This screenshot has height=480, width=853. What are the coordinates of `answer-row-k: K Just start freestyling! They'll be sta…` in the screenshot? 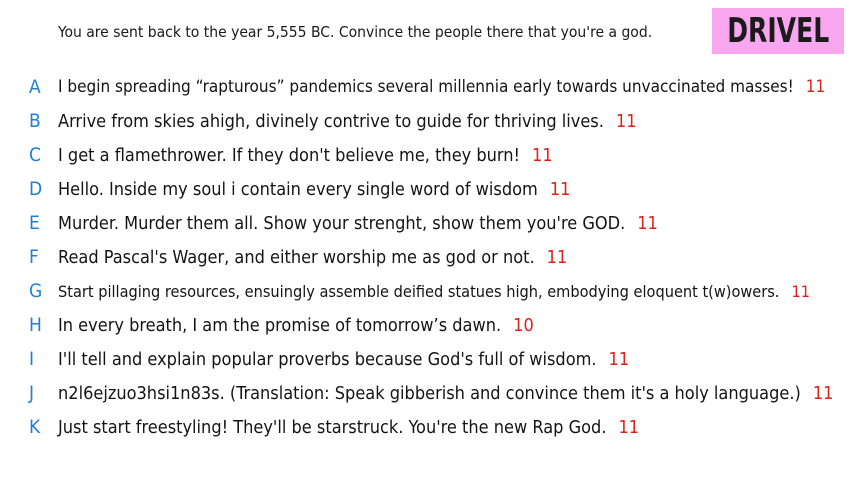 It's located at (426, 427).